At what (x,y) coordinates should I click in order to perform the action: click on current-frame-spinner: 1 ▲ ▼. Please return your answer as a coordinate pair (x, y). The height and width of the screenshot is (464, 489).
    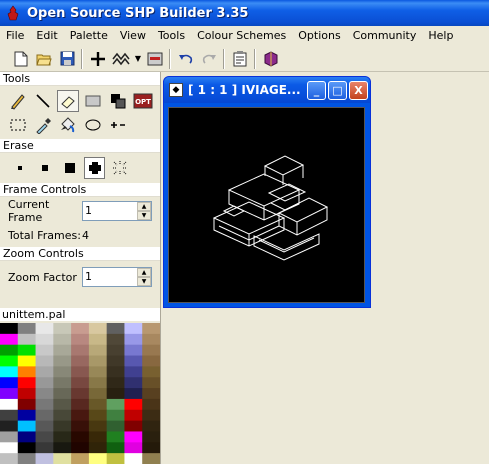
    Looking at the image, I should click on (117, 211).